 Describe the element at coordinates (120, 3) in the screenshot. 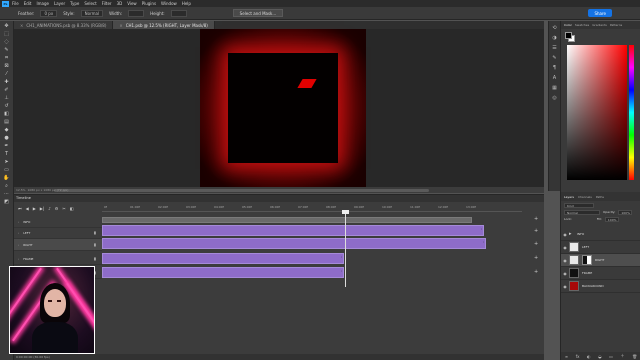

I see `menu-3d: 3D` at that location.